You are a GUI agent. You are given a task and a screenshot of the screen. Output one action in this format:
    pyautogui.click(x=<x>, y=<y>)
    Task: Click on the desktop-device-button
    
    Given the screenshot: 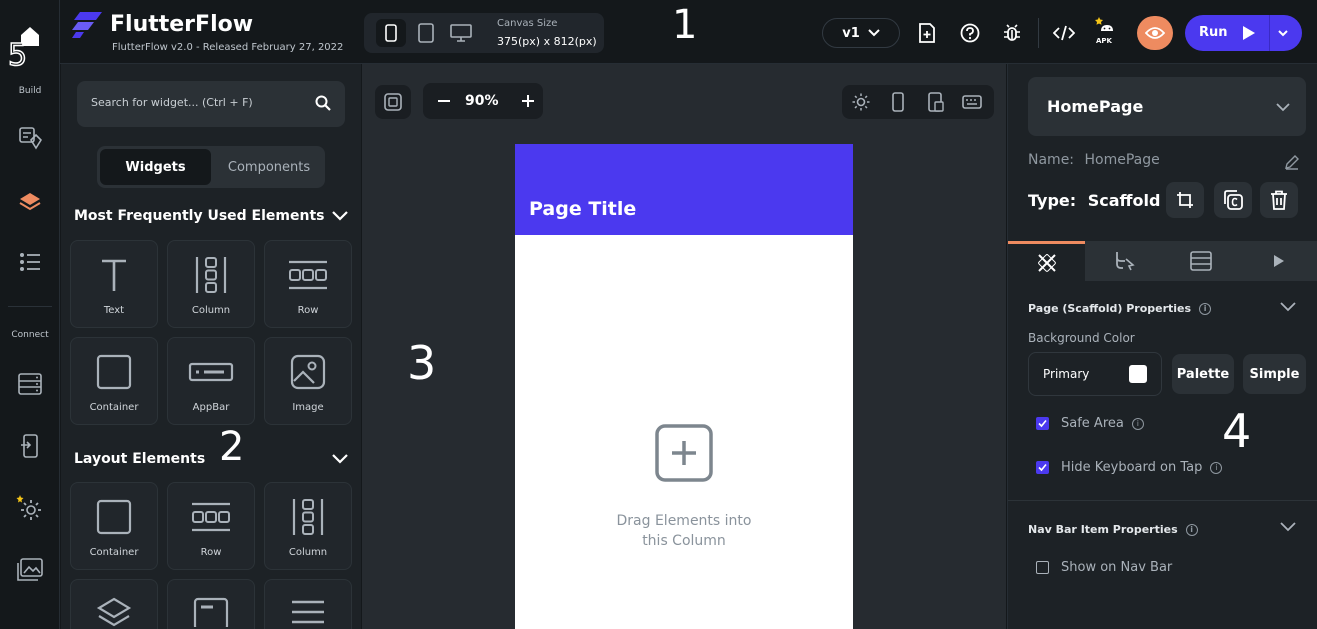 What is the action you would take?
    pyautogui.click(x=461, y=33)
    